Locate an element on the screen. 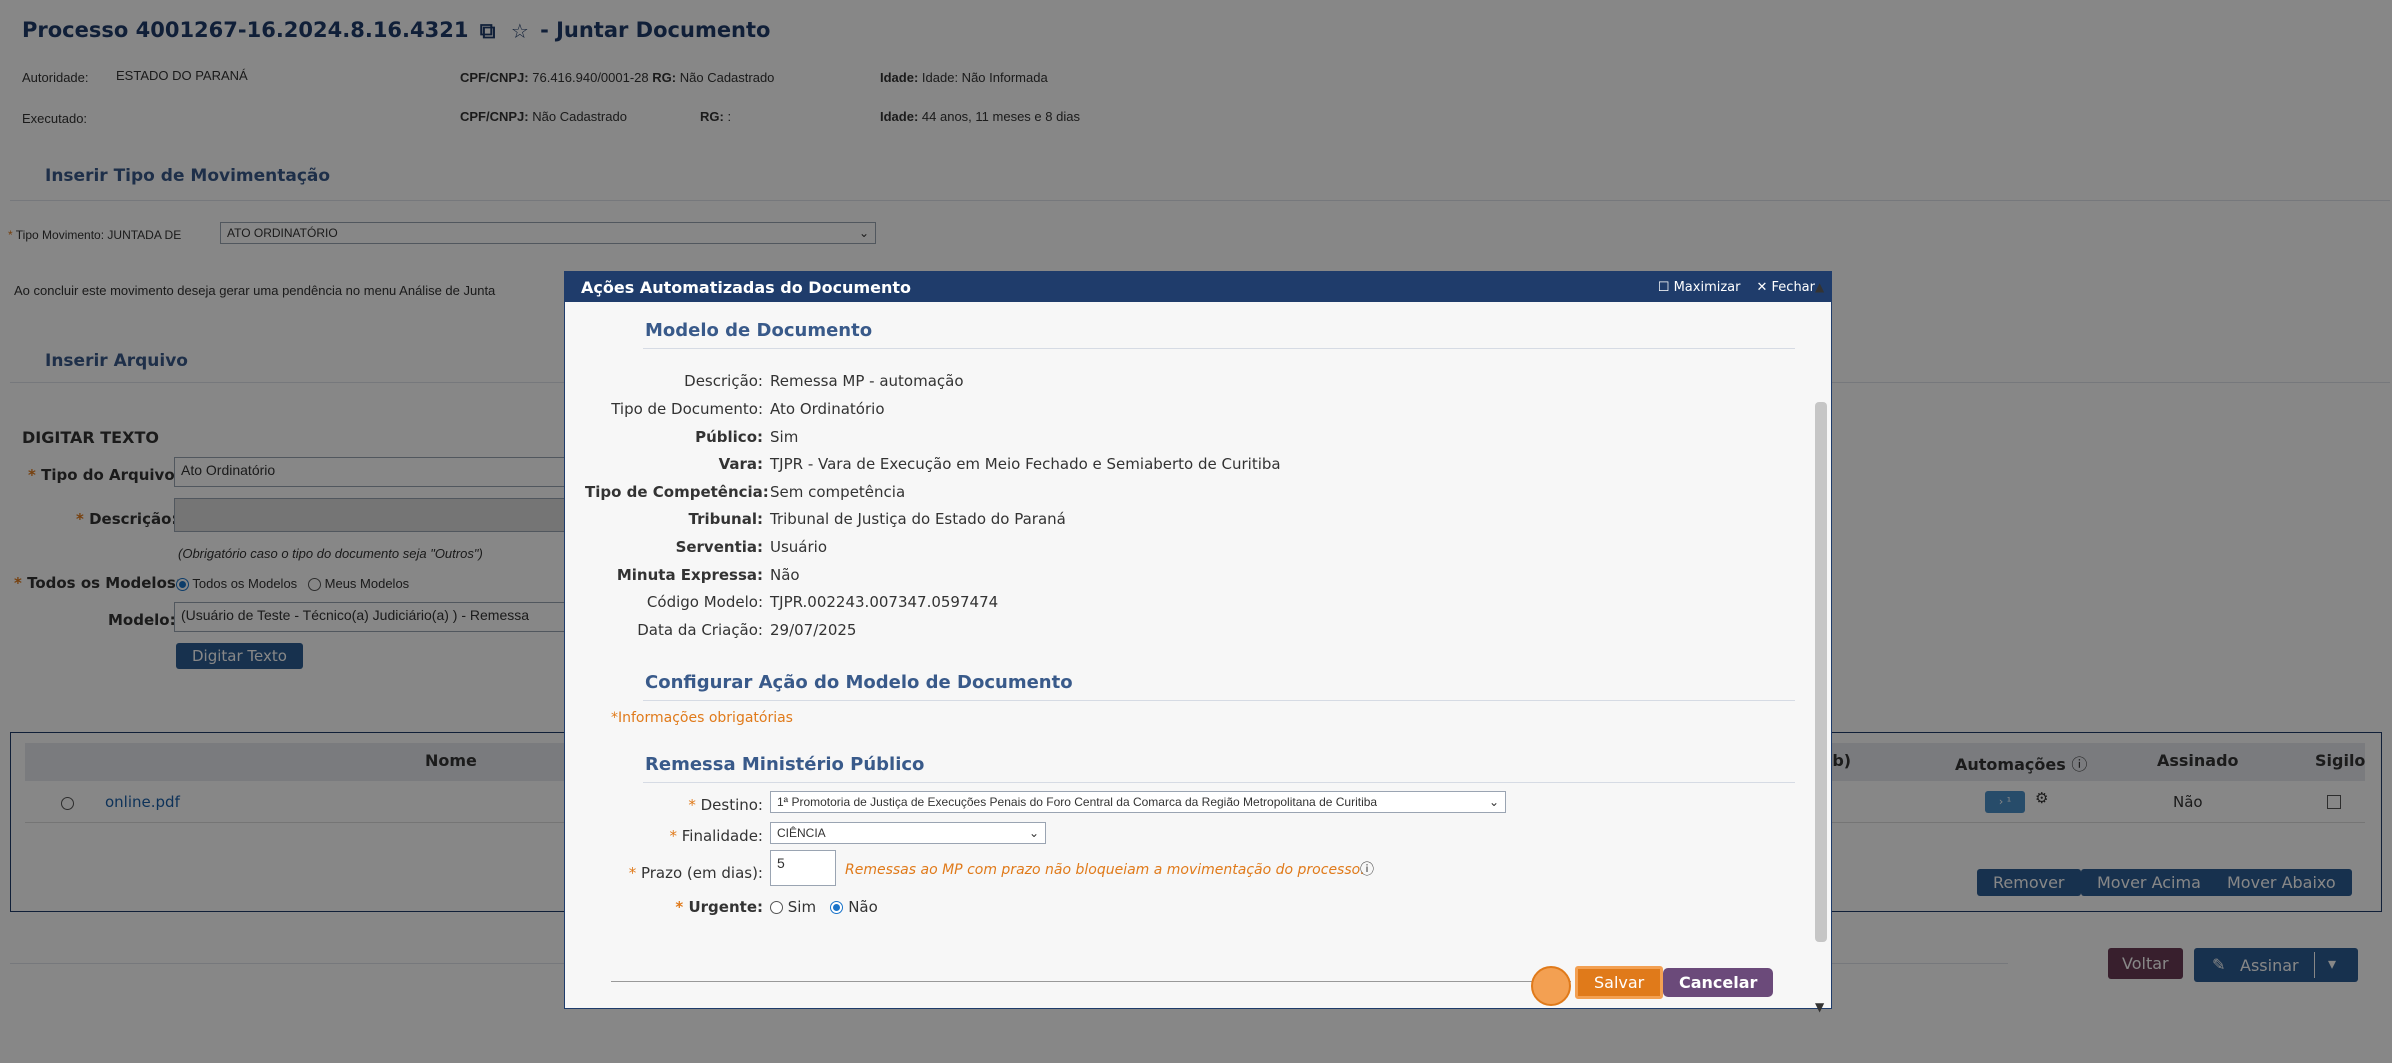 This screenshot has width=2392, height=1063. field-value: Não is located at coordinates (785, 575).